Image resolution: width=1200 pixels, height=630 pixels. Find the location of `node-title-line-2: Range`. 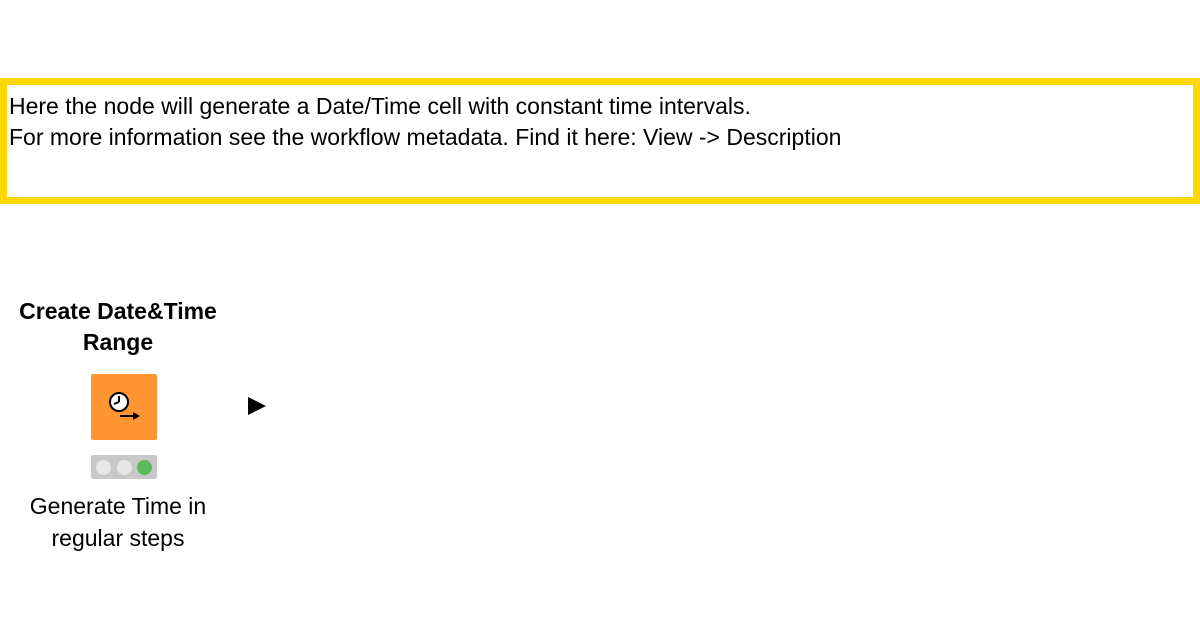

node-title-line-2: Range is located at coordinates (118, 342).